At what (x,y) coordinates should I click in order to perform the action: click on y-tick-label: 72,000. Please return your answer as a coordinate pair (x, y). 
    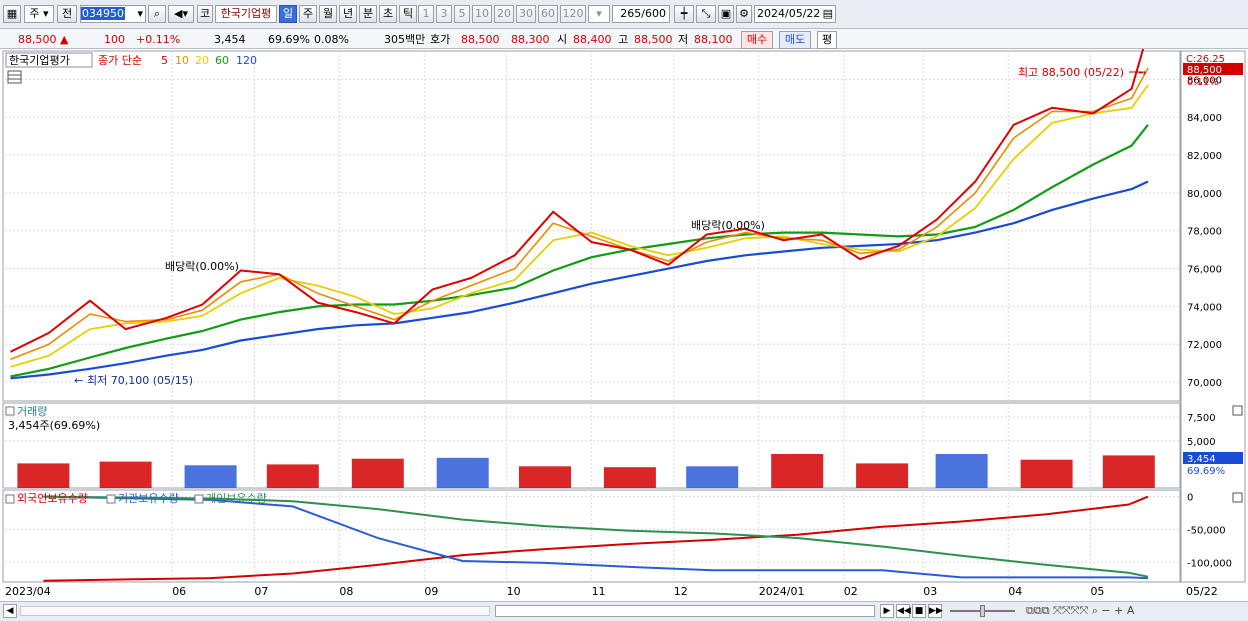
    Looking at the image, I should click on (1204, 345).